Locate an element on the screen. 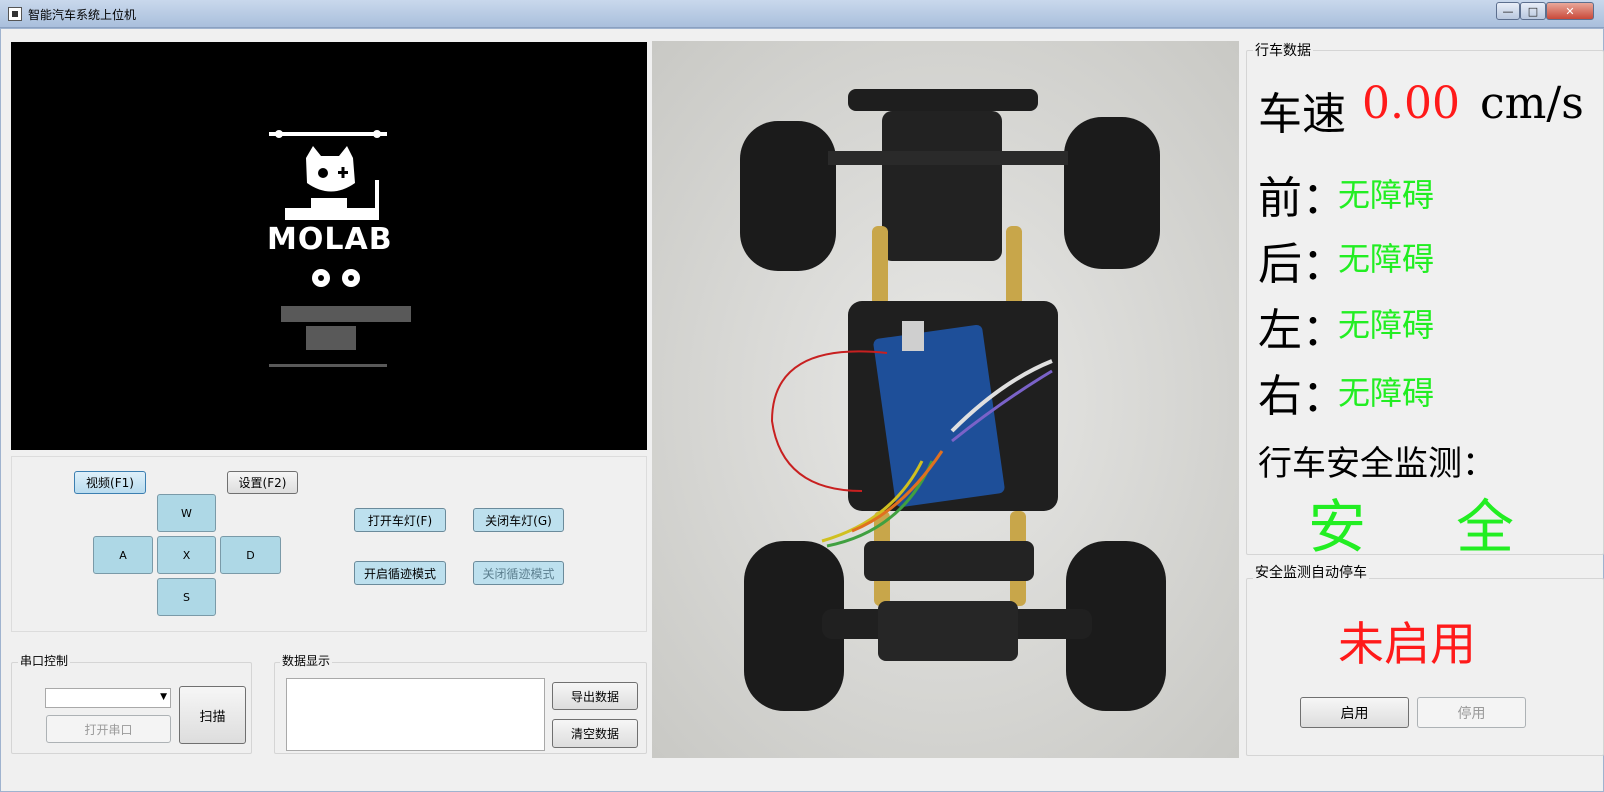 This screenshot has width=1604, height=792. track-on-button: 开启循迹模式 is located at coordinates (400, 573).